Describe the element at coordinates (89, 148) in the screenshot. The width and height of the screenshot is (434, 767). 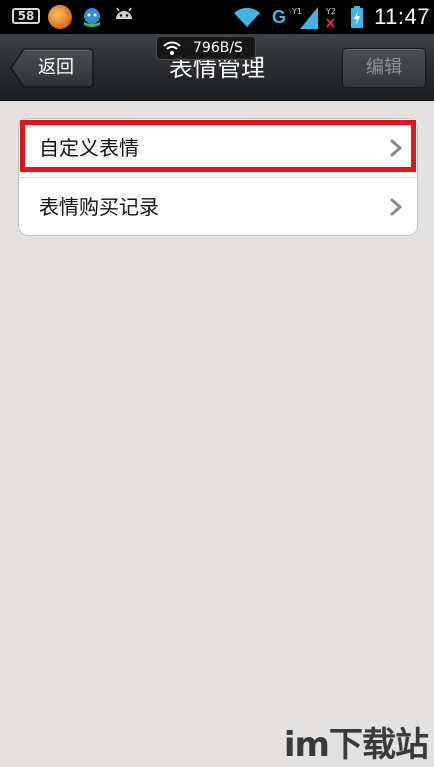
I see `list-item-label: 自定义表情` at that location.